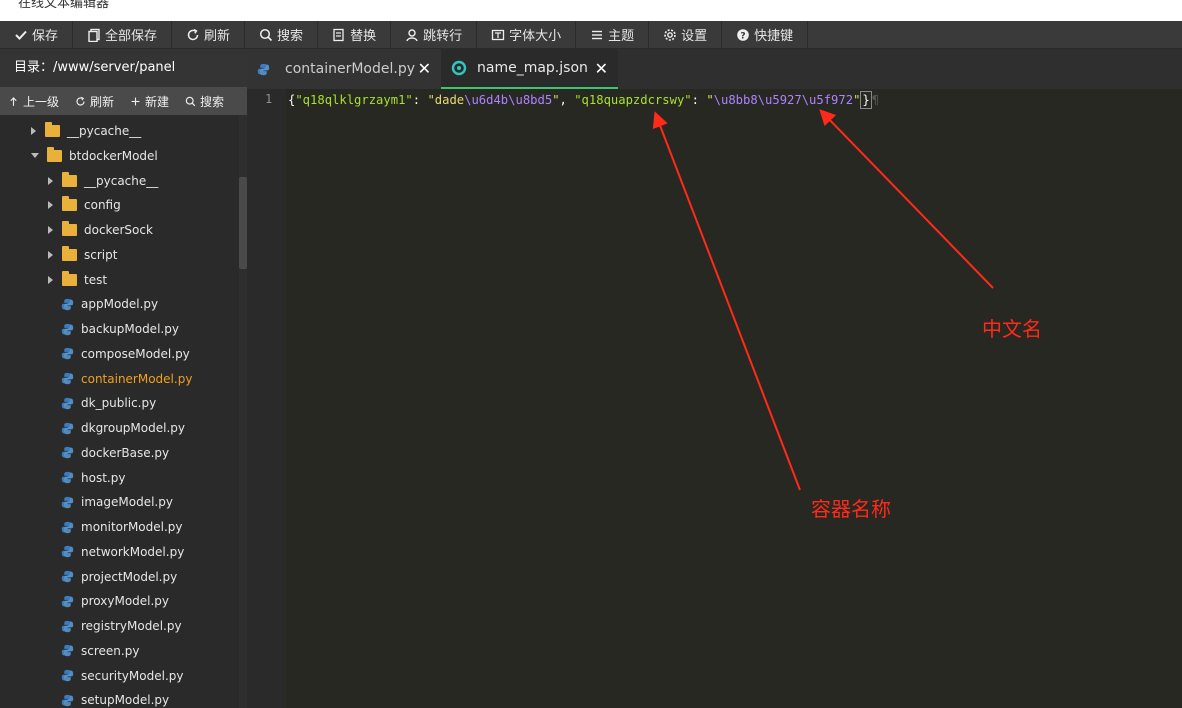  I want to click on chinese-name-arrow, so click(906, 199).